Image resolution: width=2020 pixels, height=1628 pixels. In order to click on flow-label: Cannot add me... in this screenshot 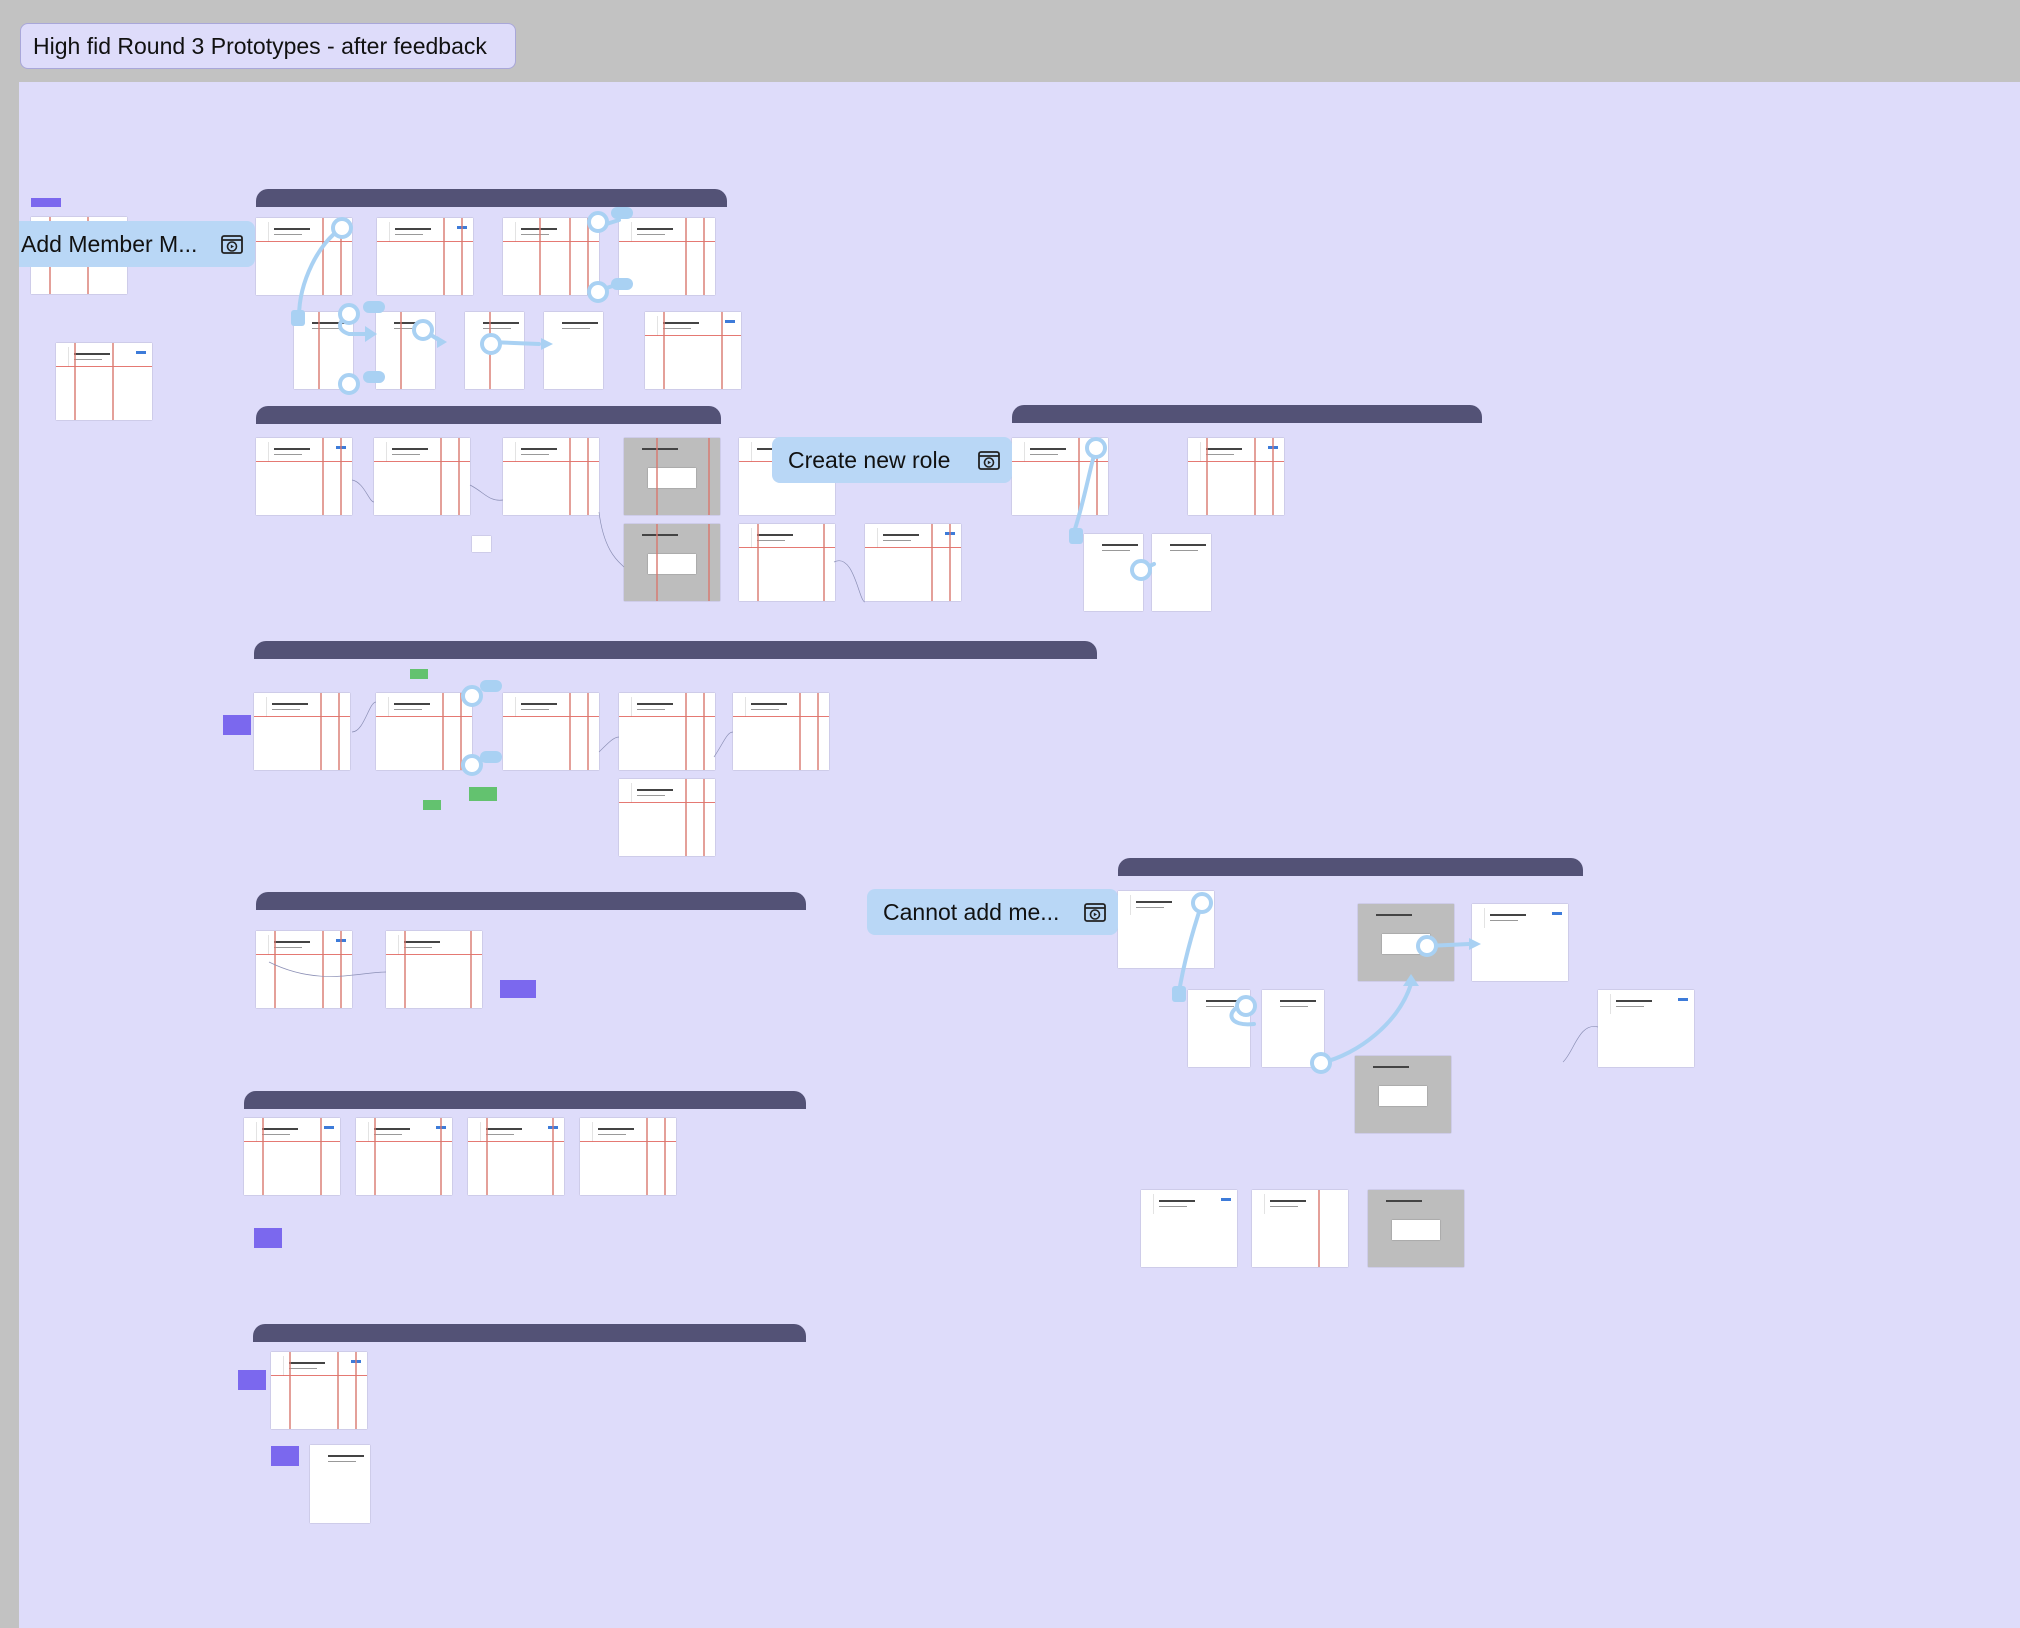, I will do `click(971, 912)`.